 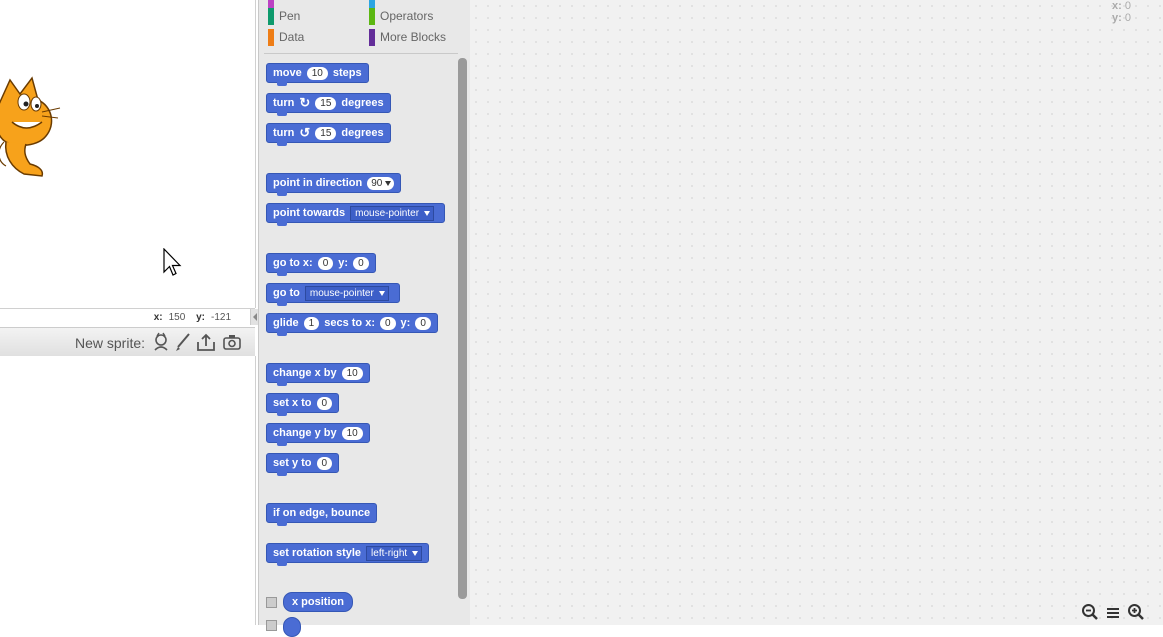 I want to click on script-x-label: x:, so click(x=1117, y=6).